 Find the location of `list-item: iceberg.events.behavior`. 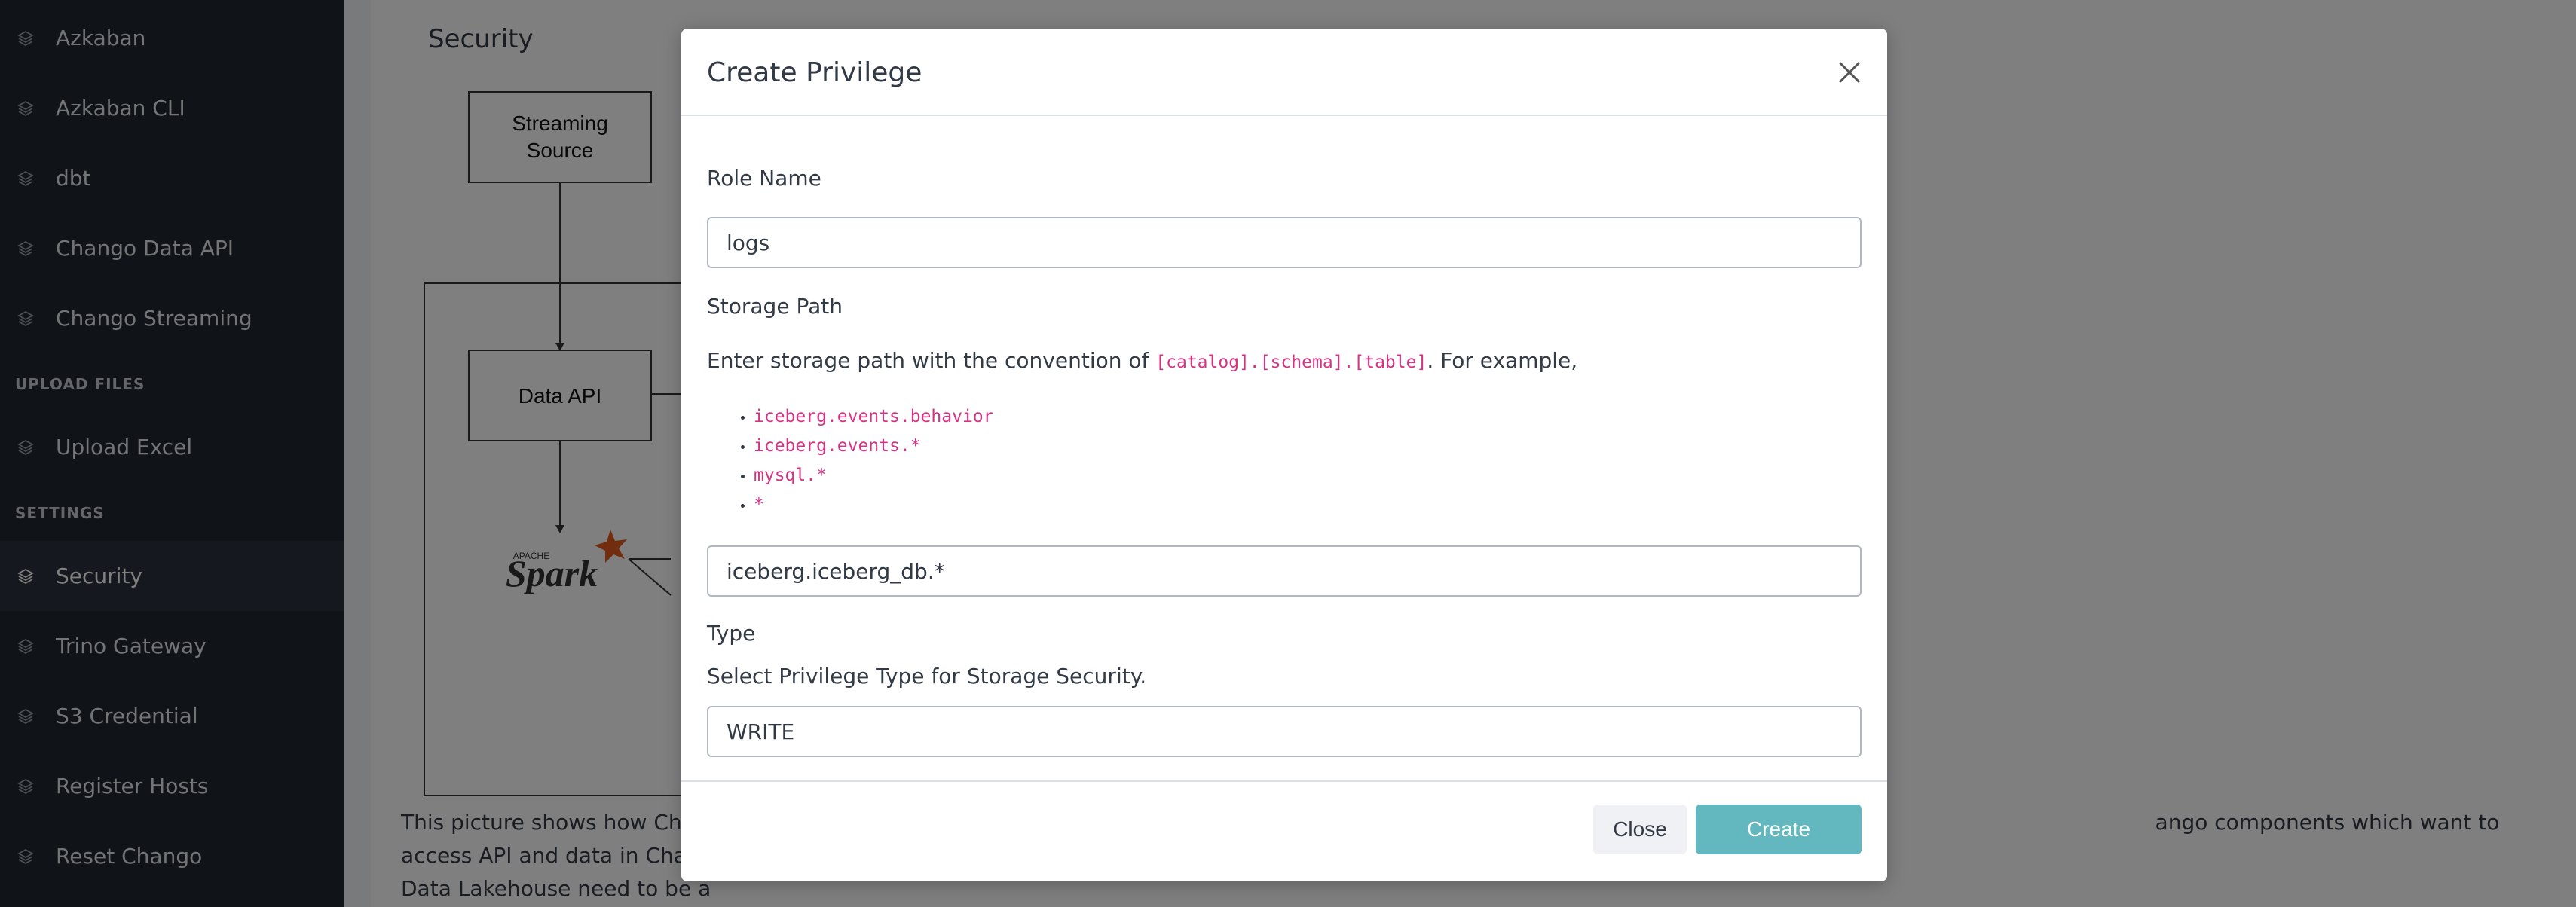

list-item: iceberg.events.behavior is located at coordinates (874, 417).